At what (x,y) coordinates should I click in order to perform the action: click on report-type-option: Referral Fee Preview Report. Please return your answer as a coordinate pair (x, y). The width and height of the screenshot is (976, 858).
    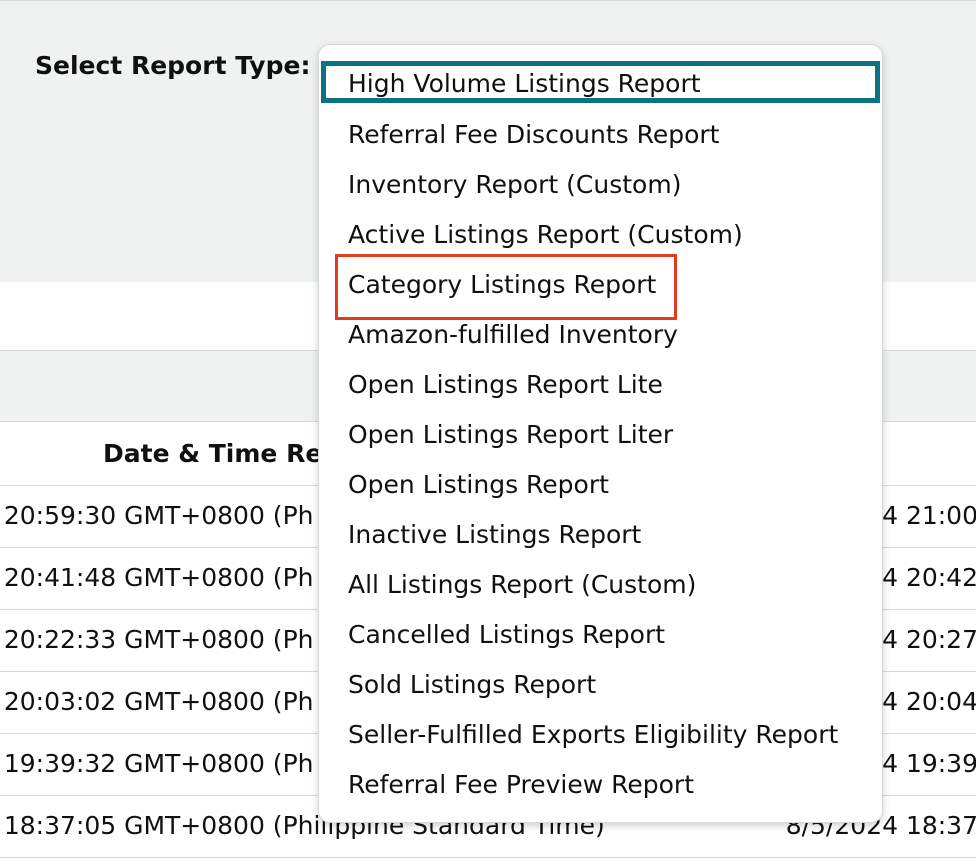
    Looking at the image, I should click on (600, 785).